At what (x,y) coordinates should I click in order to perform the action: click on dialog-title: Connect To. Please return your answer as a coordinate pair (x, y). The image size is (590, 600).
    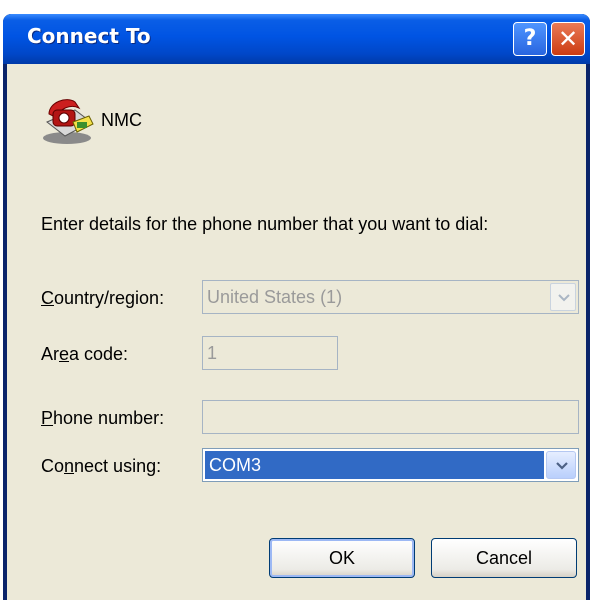
    Looking at the image, I should click on (89, 36).